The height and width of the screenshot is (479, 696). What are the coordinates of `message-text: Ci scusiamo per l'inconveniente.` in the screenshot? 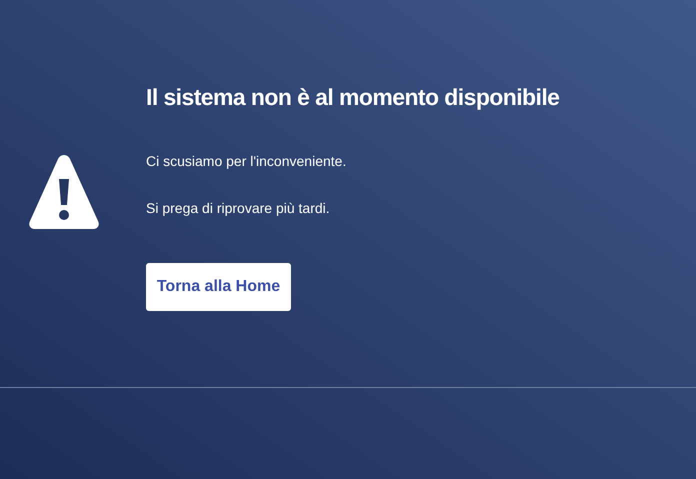 It's located at (247, 161).